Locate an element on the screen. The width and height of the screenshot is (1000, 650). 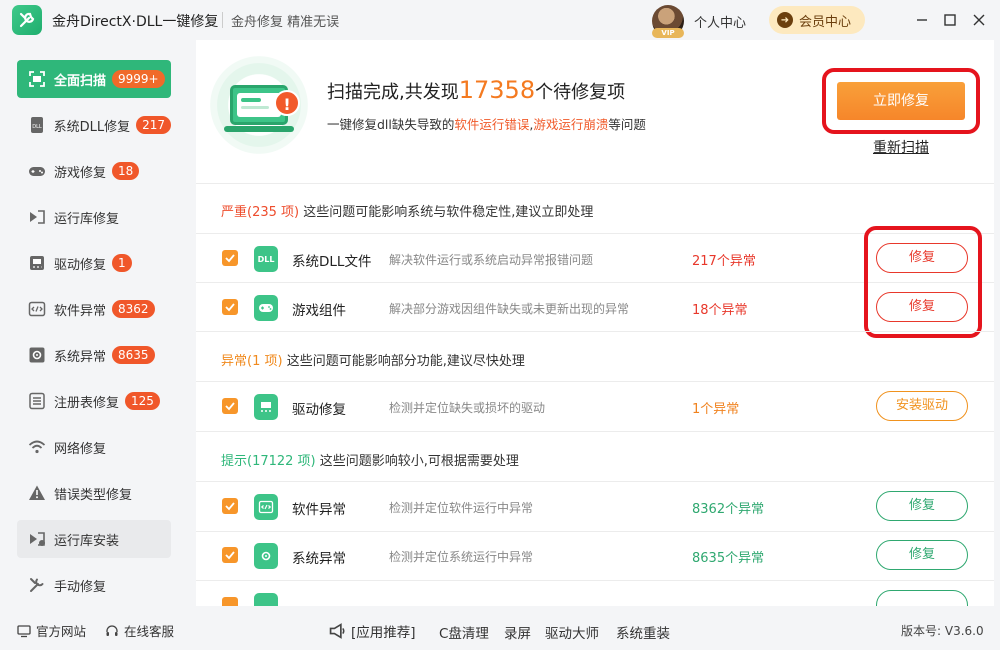
row-name: 游戏组件 is located at coordinates (319, 311).